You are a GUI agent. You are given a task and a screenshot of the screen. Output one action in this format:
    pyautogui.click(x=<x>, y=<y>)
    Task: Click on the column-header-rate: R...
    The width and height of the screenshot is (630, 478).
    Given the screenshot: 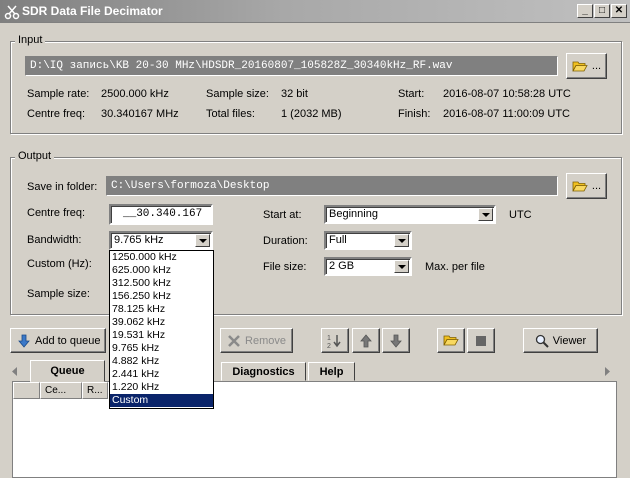 What is the action you would take?
    pyautogui.click(x=95, y=390)
    